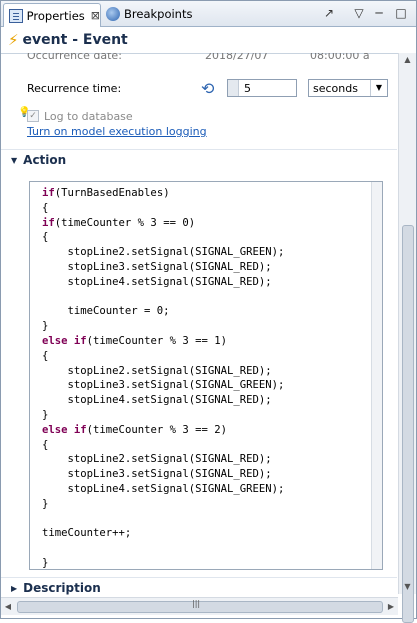 The width and height of the screenshot is (417, 623). I want to click on scroll-down-icon: ▼, so click(407, 587).